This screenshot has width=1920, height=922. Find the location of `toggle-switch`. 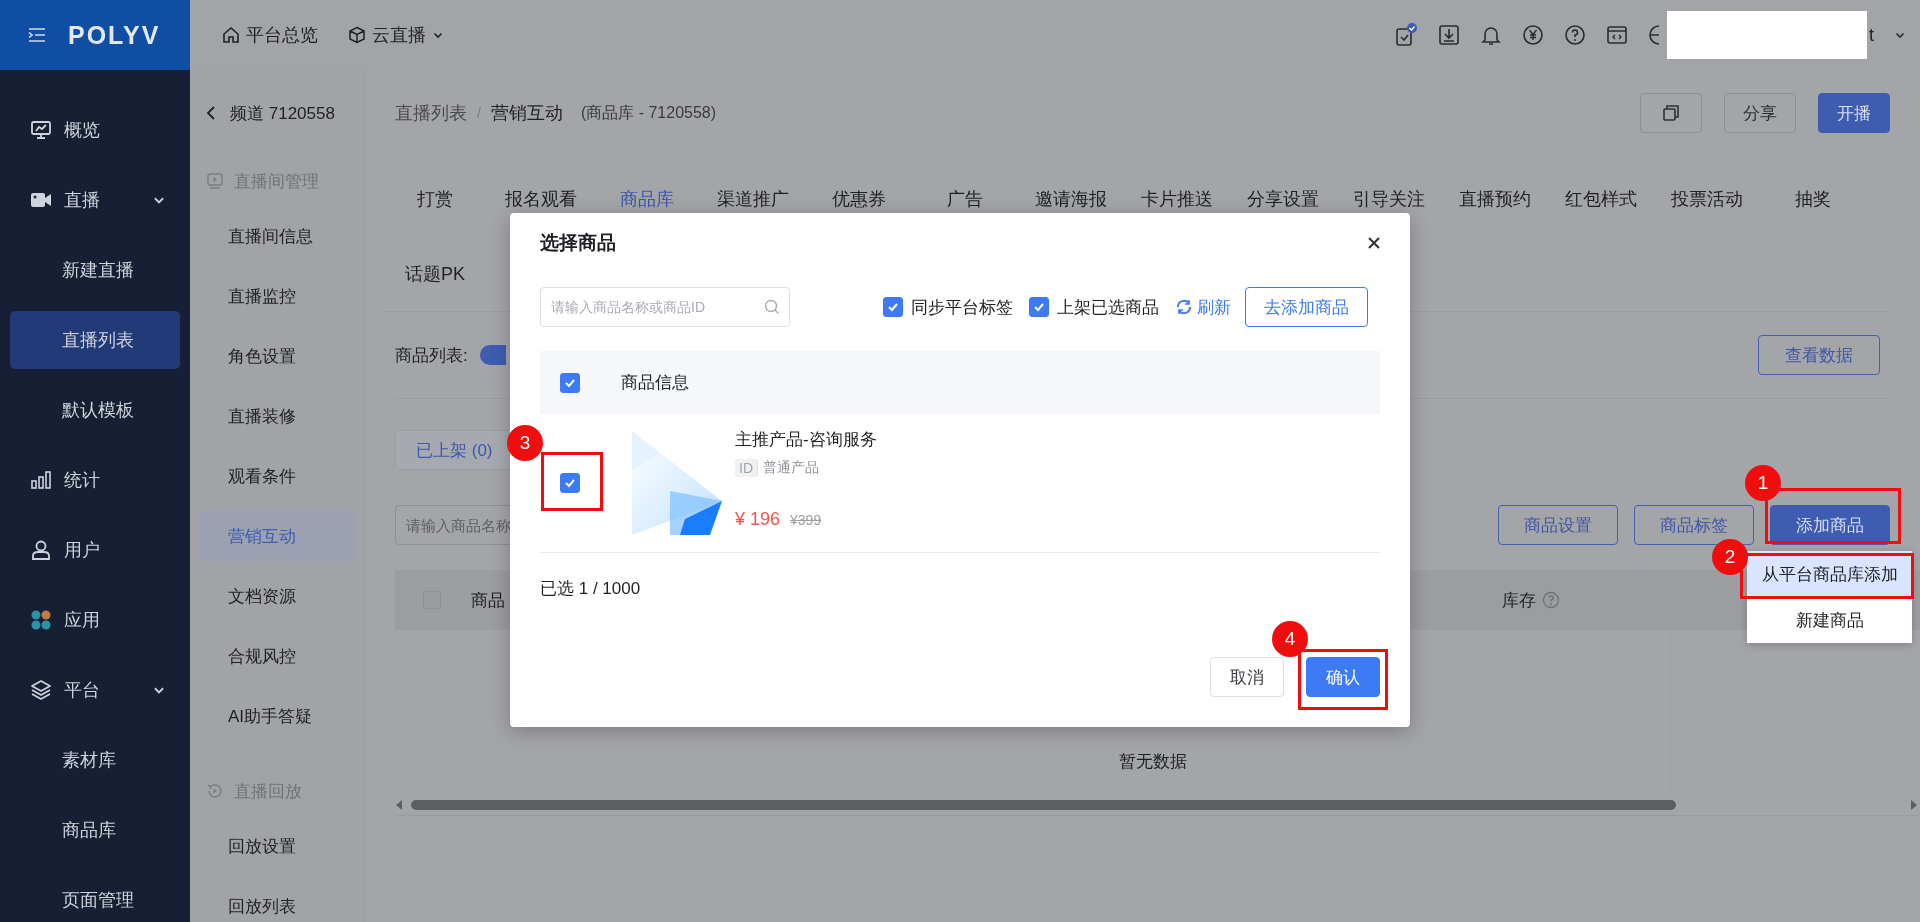

toggle-switch is located at coordinates (492, 355).